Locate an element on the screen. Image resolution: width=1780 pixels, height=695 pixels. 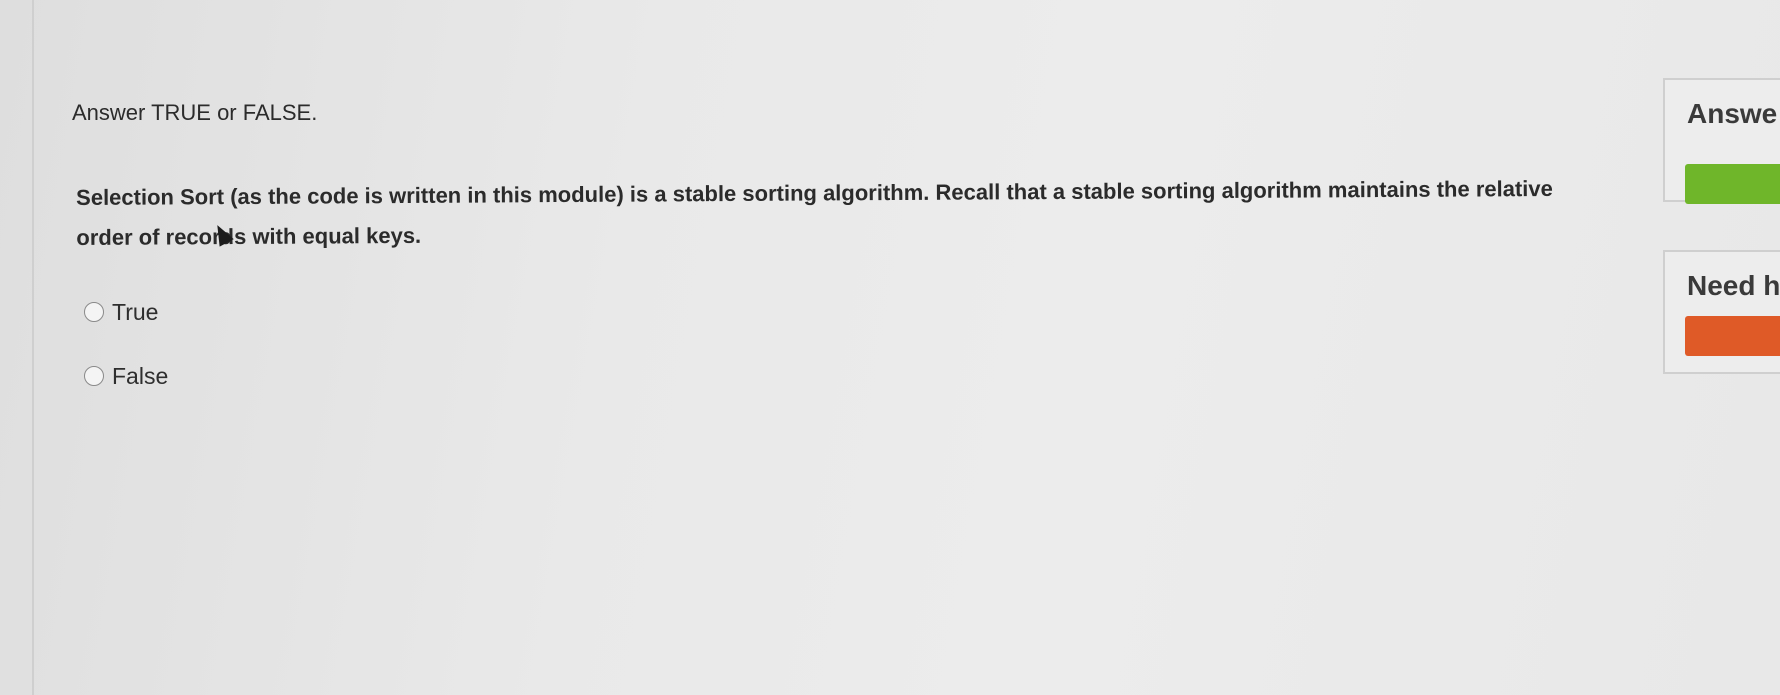
answer-options: True False is located at coordinates (838, 344).